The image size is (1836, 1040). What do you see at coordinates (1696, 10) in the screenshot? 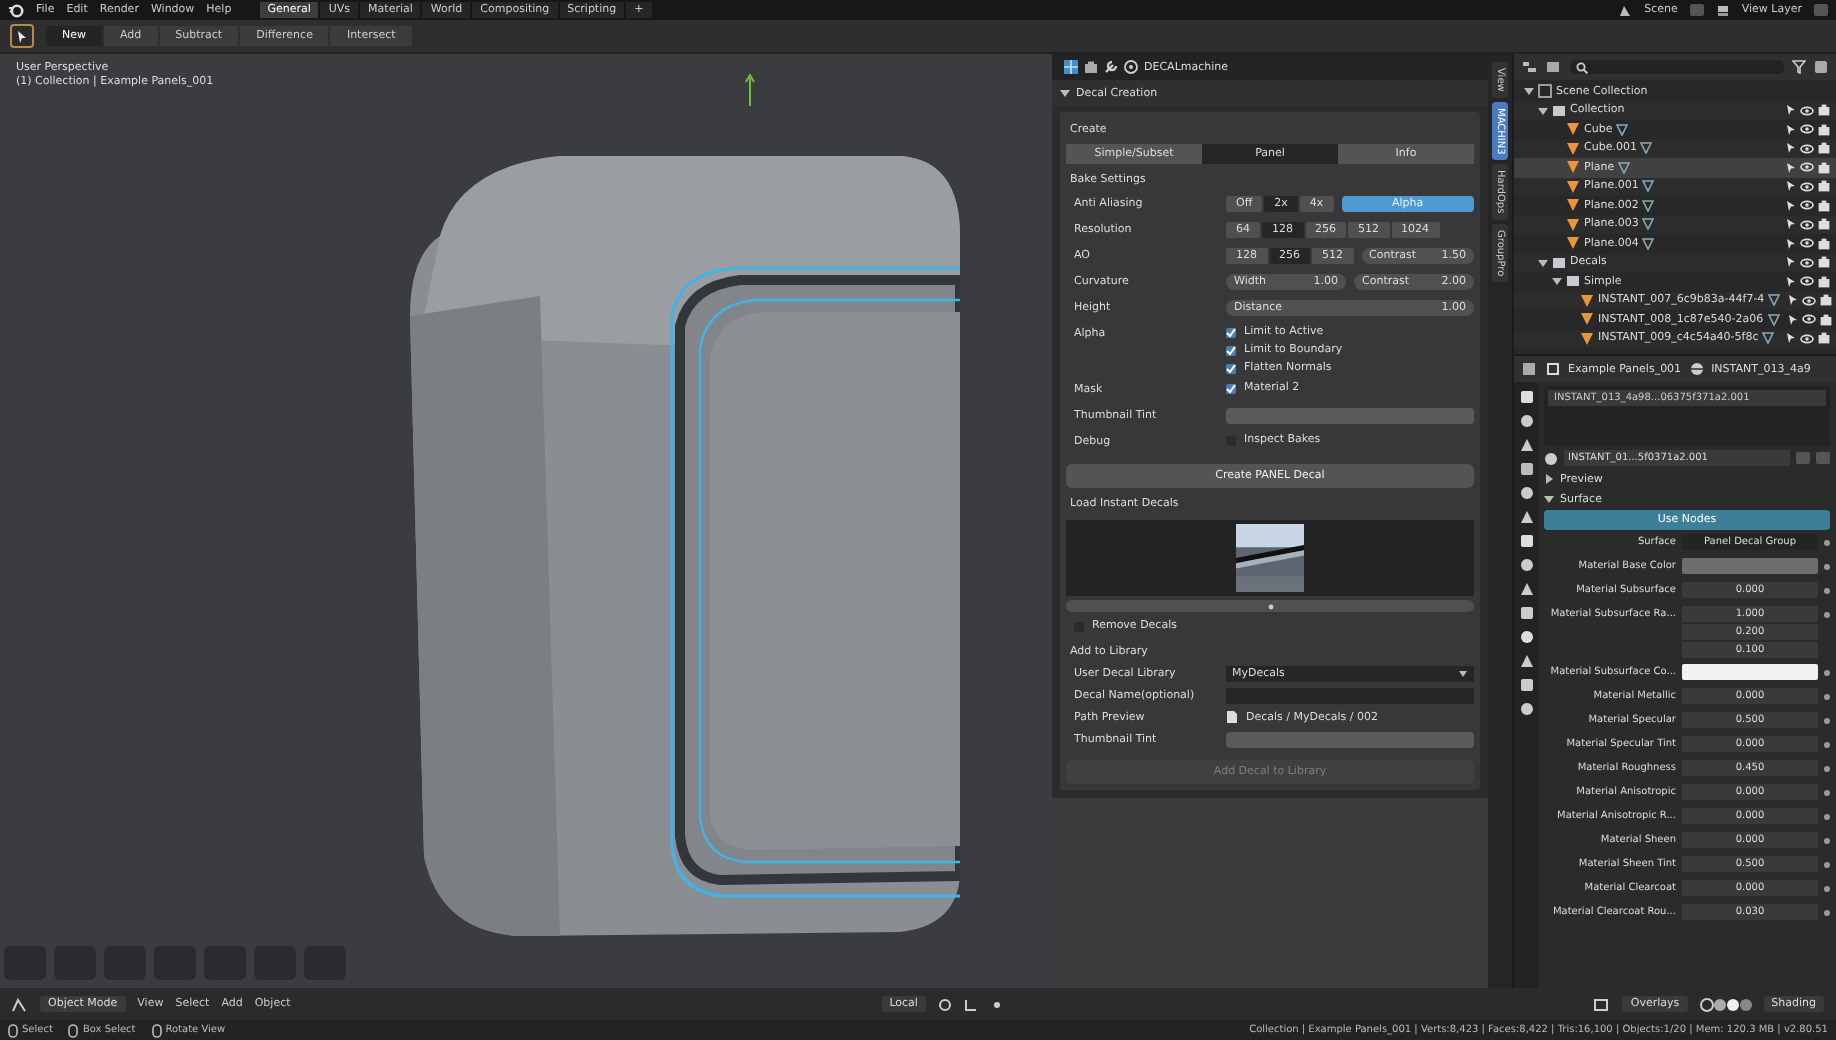
I see `scene-field-button` at bounding box center [1696, 10].